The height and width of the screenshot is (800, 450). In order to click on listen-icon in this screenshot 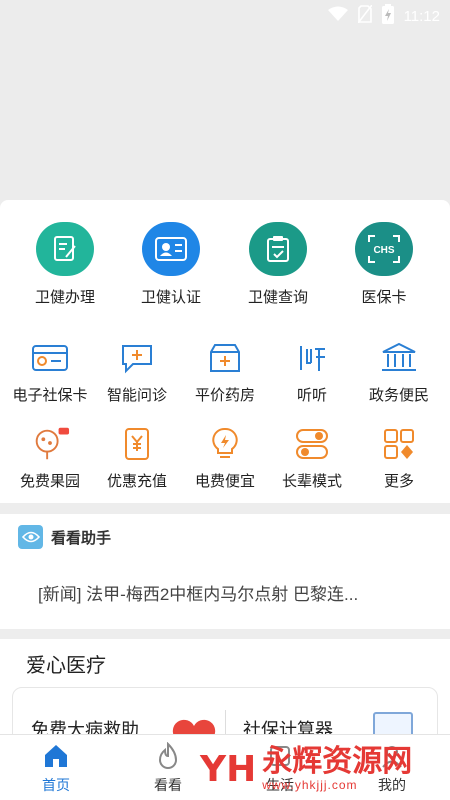, I will do `click(312, 358)`.